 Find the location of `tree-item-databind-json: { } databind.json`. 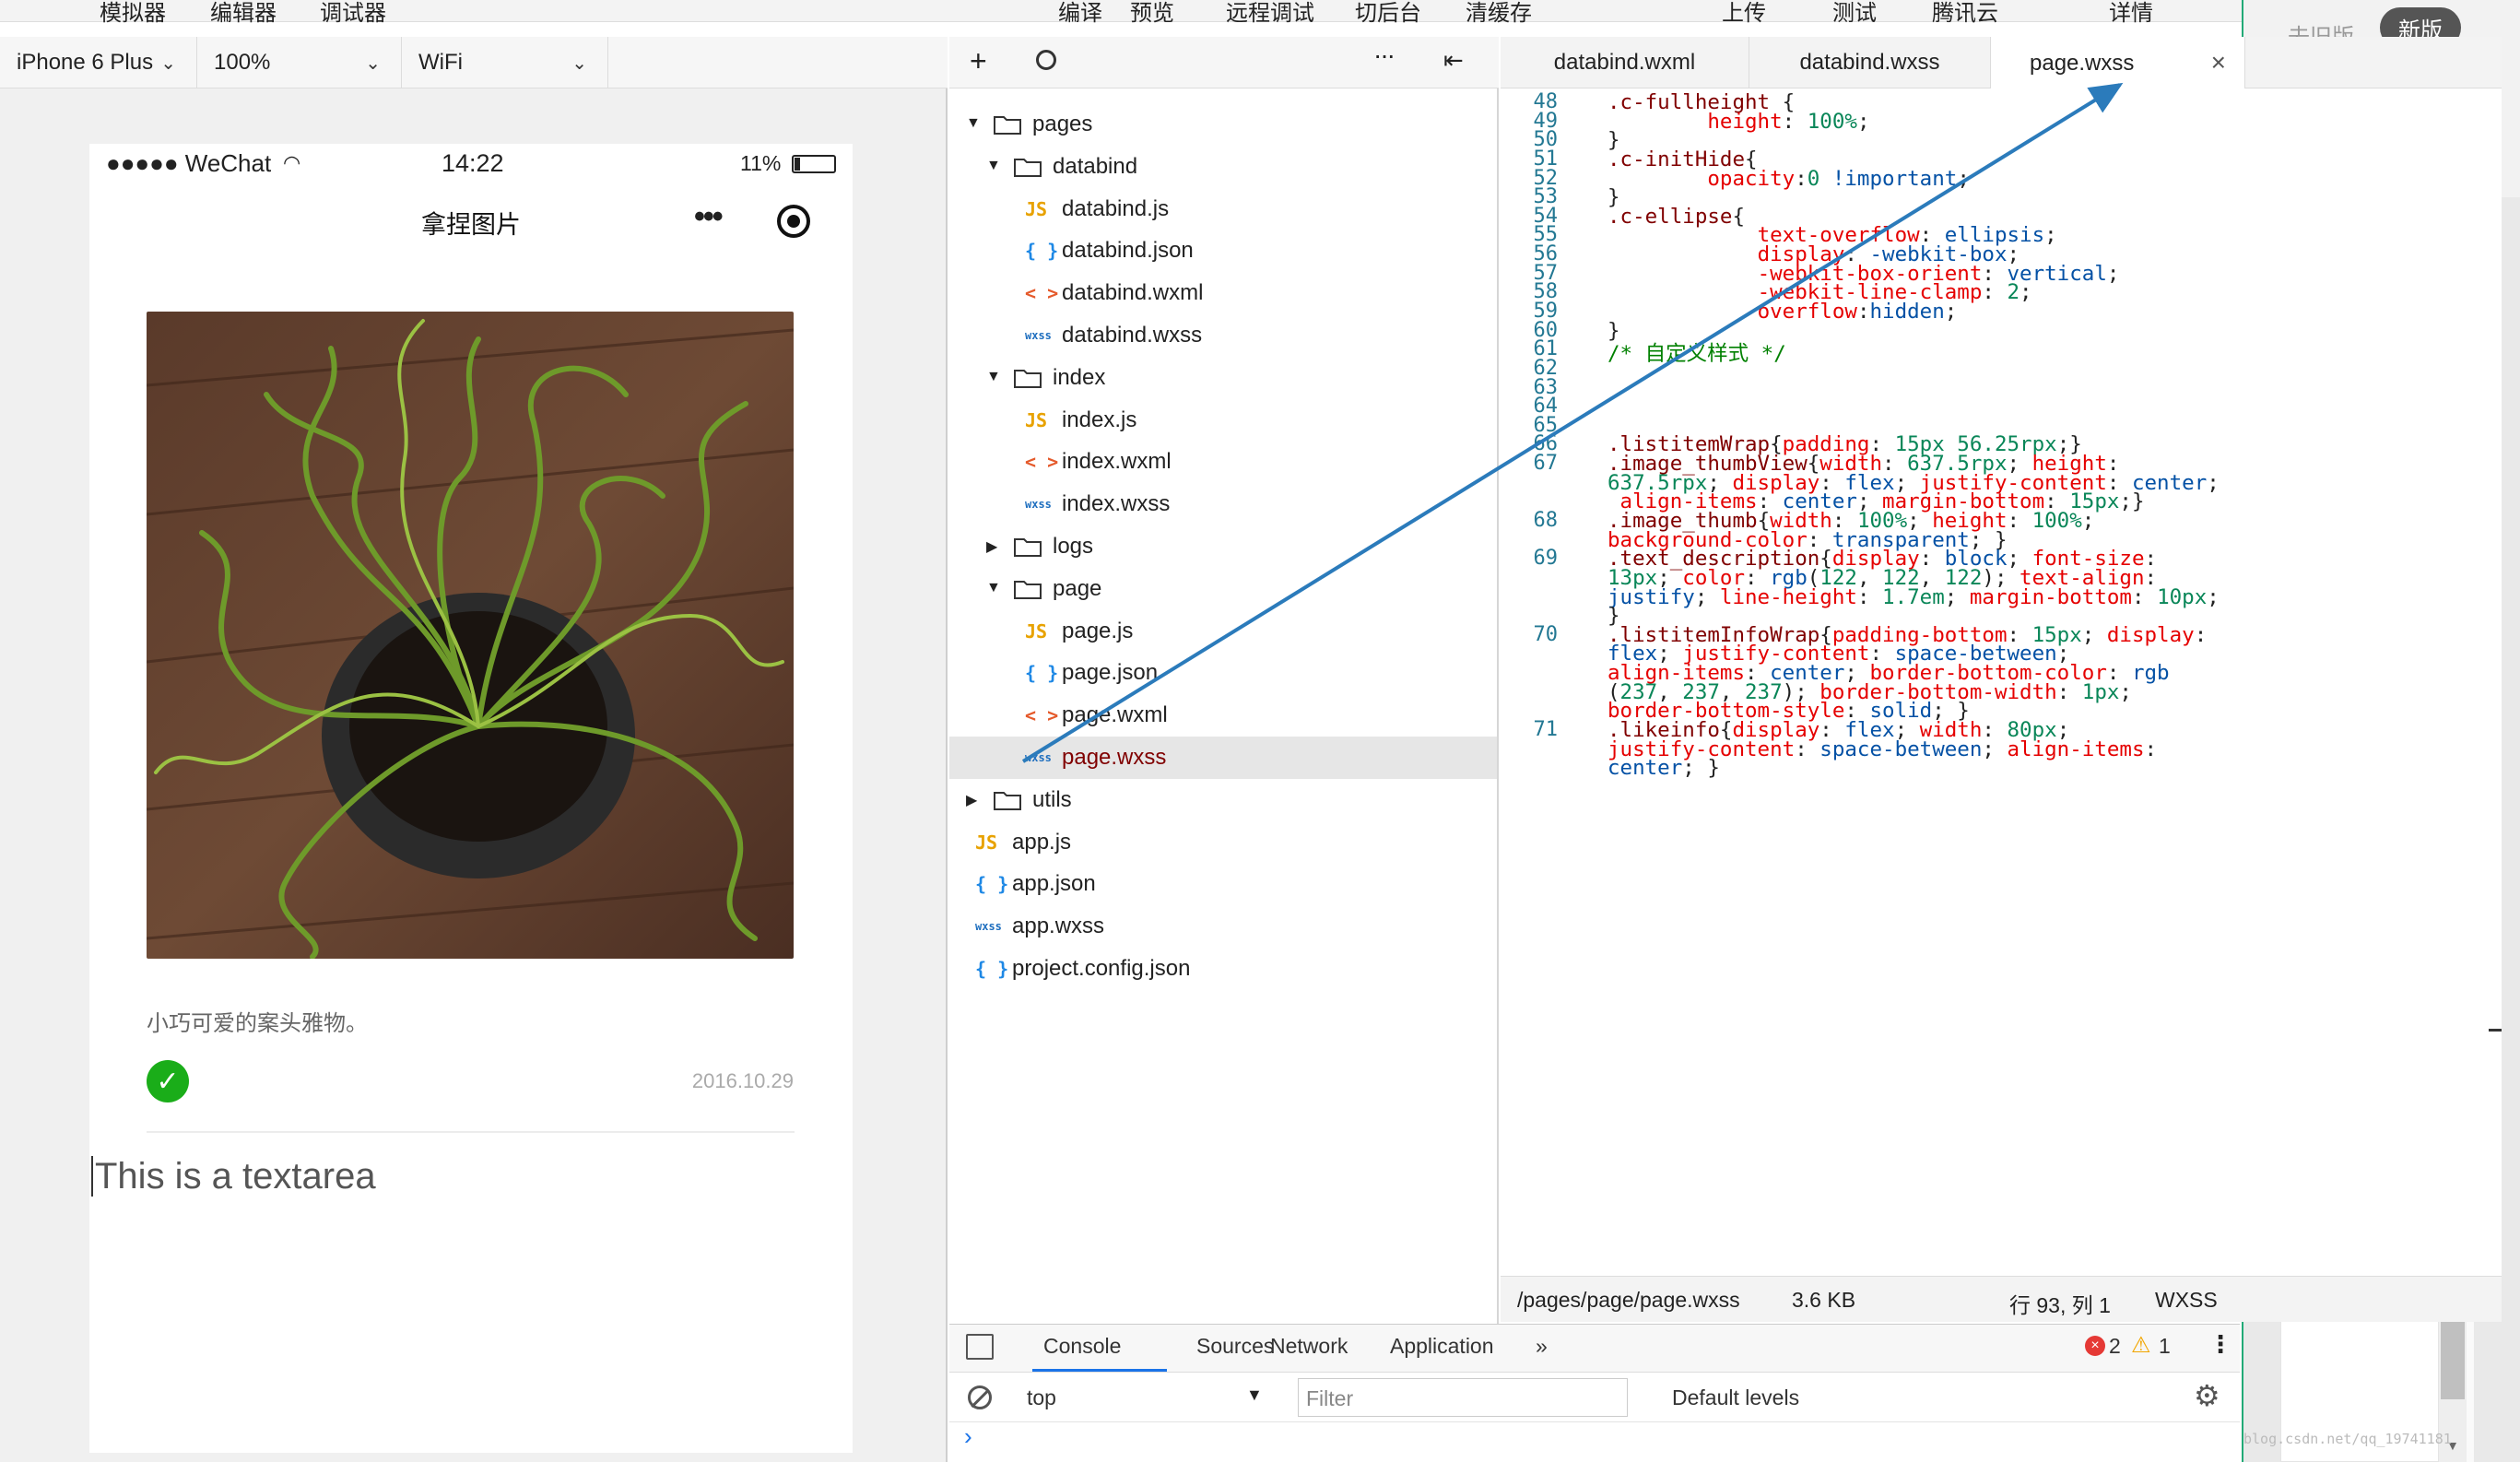

tree-item-databind-json: { } databind.json is located at coordinates (1223, 251).